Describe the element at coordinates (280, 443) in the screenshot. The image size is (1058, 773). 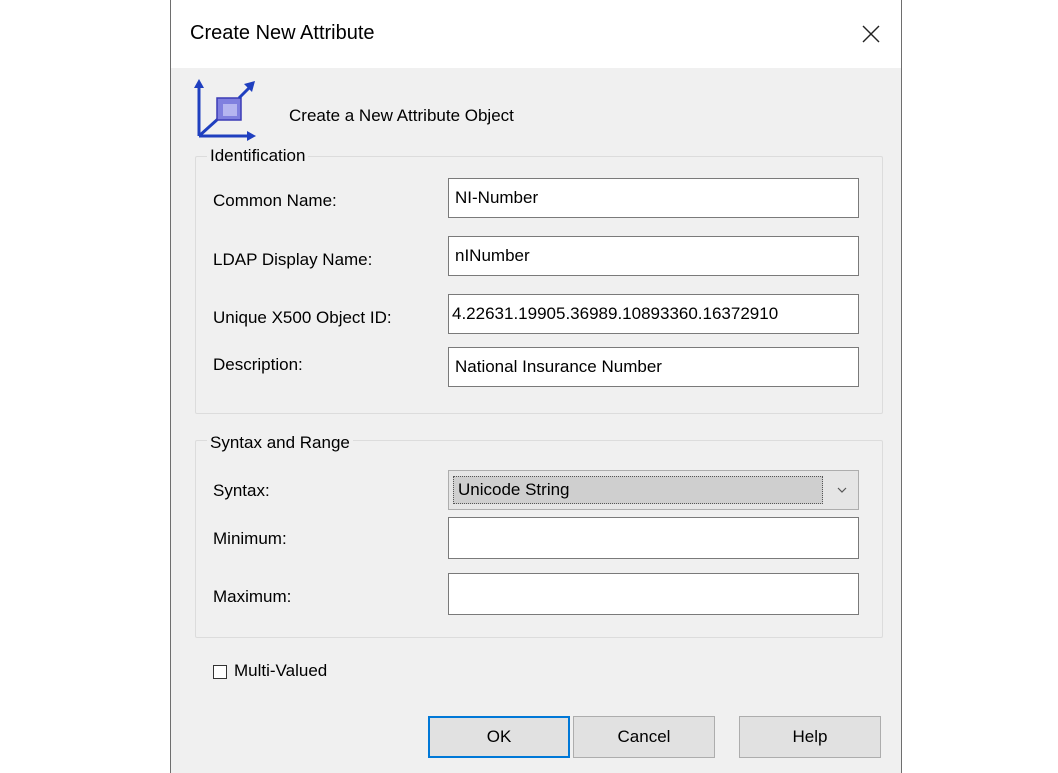
I see `syntax-range-group-label: Syntax and Range` at that location.